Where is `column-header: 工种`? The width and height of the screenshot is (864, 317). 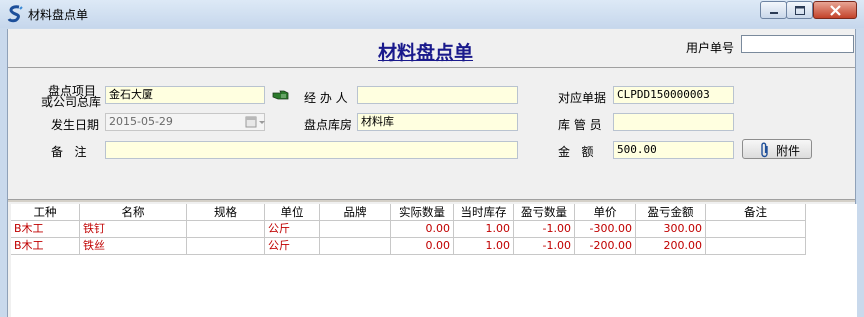
column-header: 工种 is located at coordinates (45, 212).